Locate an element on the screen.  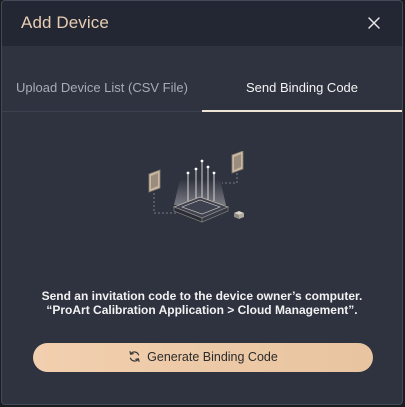
generate-binding-code-button: Generate Binding Code is located at coordinates (203, 357).